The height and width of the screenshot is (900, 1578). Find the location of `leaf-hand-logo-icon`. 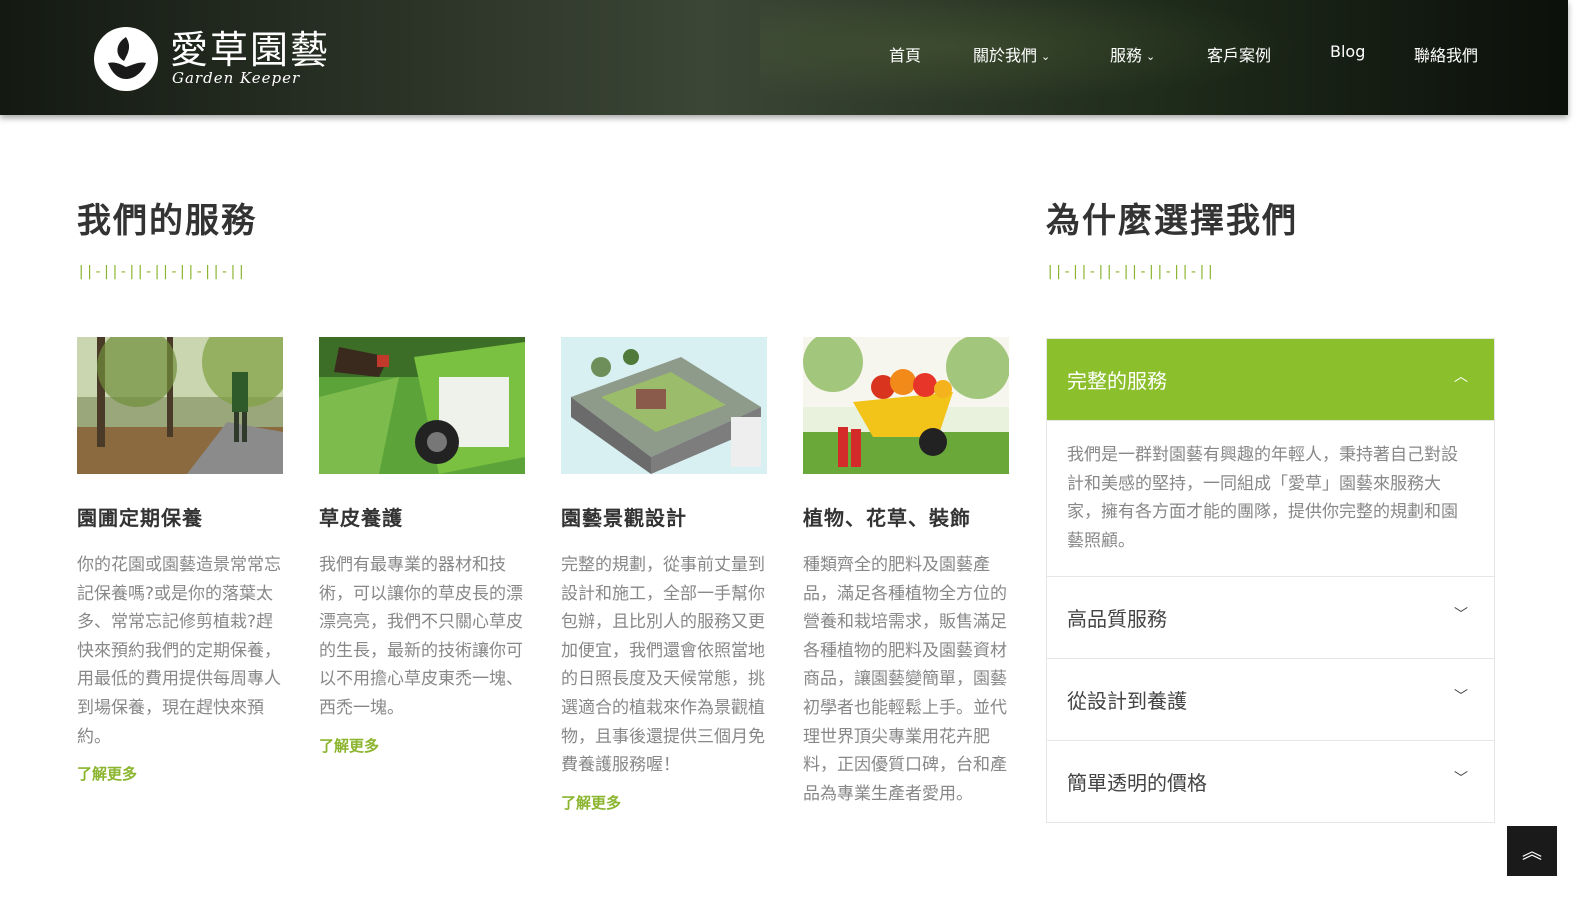

leaf-hand-logo-icon is located at coordinates (126, 59).